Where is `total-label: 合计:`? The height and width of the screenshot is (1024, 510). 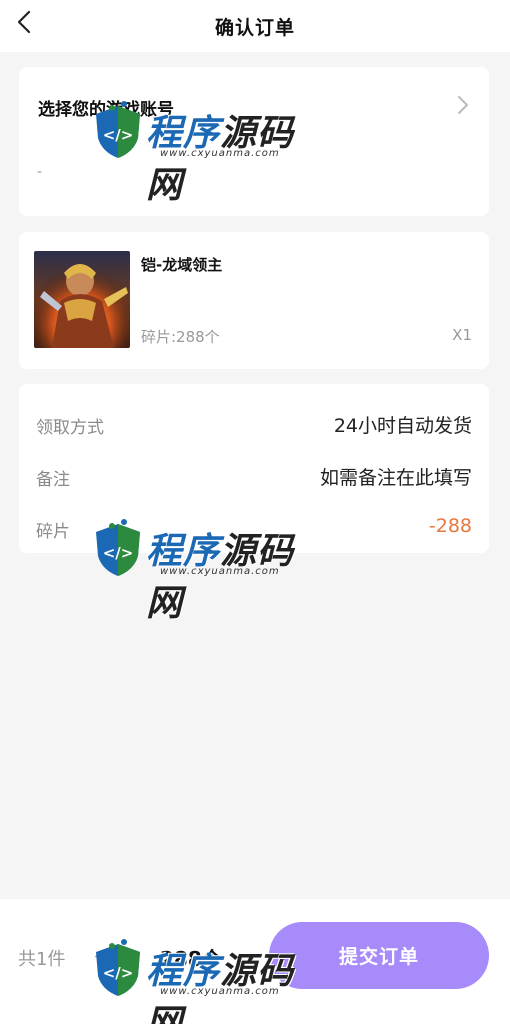 total-label: 合计: is located at coordinates (115, 959).